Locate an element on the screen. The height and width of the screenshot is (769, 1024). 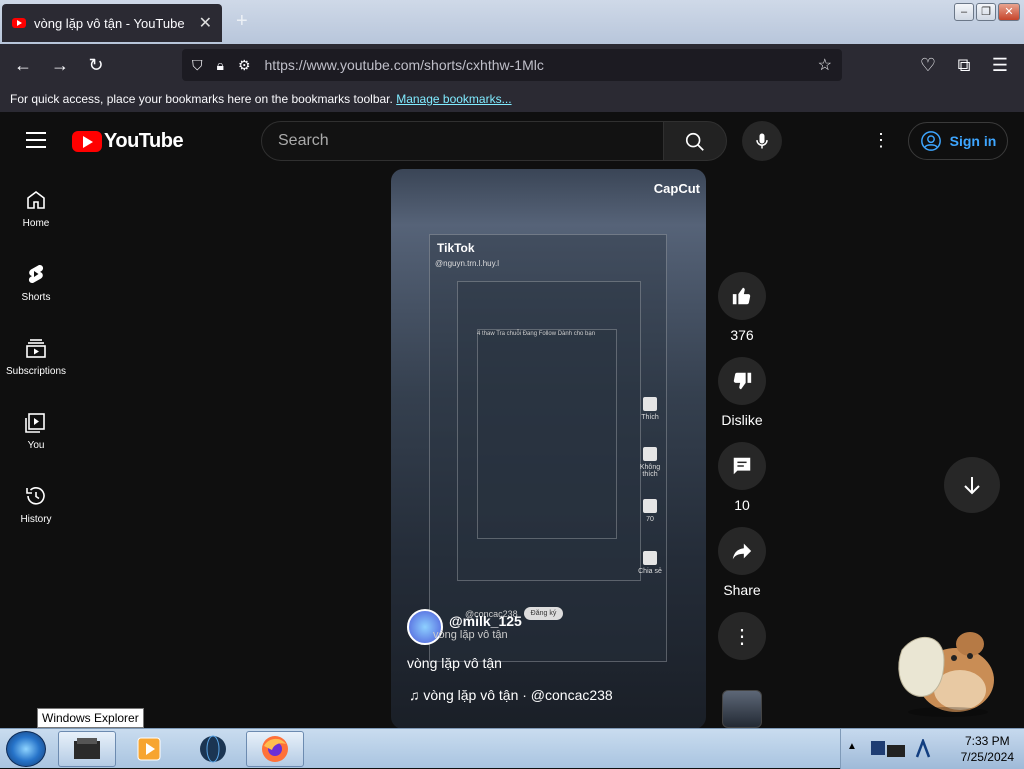
menu-icon: ☰ is located at coordinates (1000, 65).